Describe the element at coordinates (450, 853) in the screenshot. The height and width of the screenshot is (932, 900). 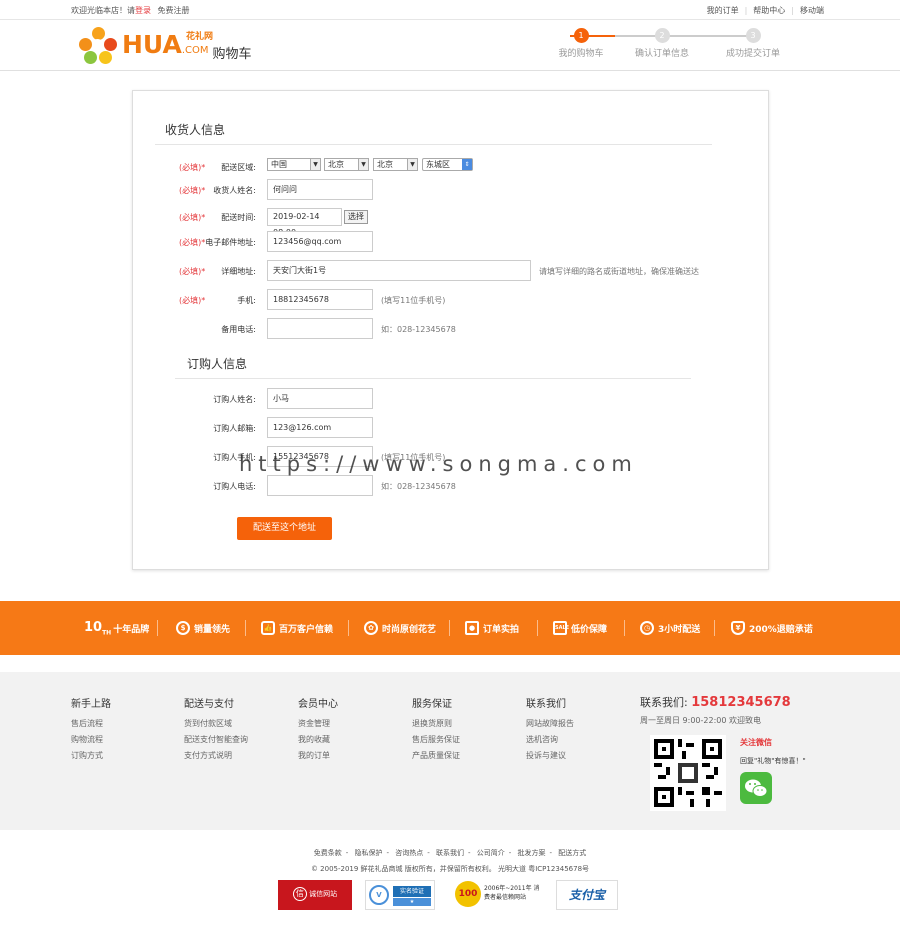
I see `footer-bottom-link: 联系我们` at that location.